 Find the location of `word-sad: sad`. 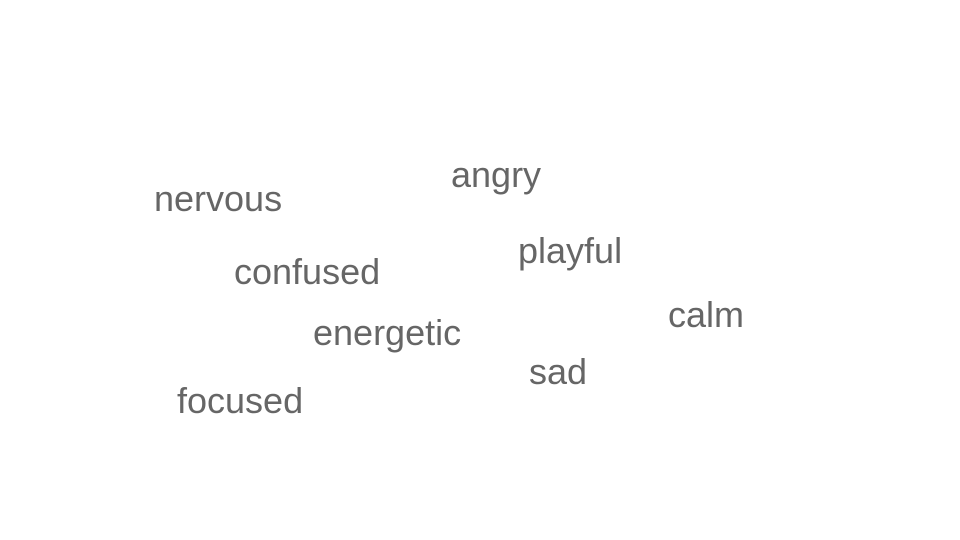

word-sad: sad is located at coordinates (558, 371).